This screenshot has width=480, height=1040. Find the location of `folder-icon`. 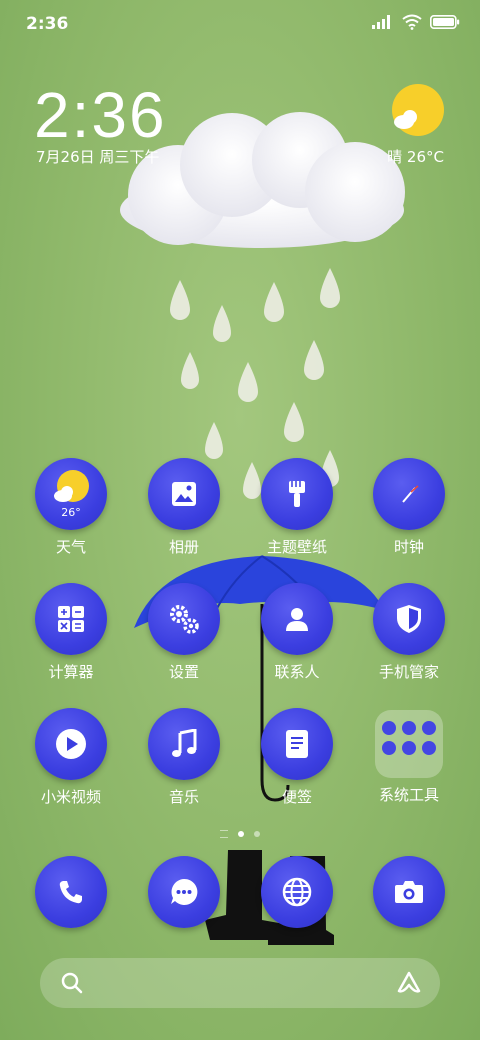

folder-icon is located at coordinates (409, 744).